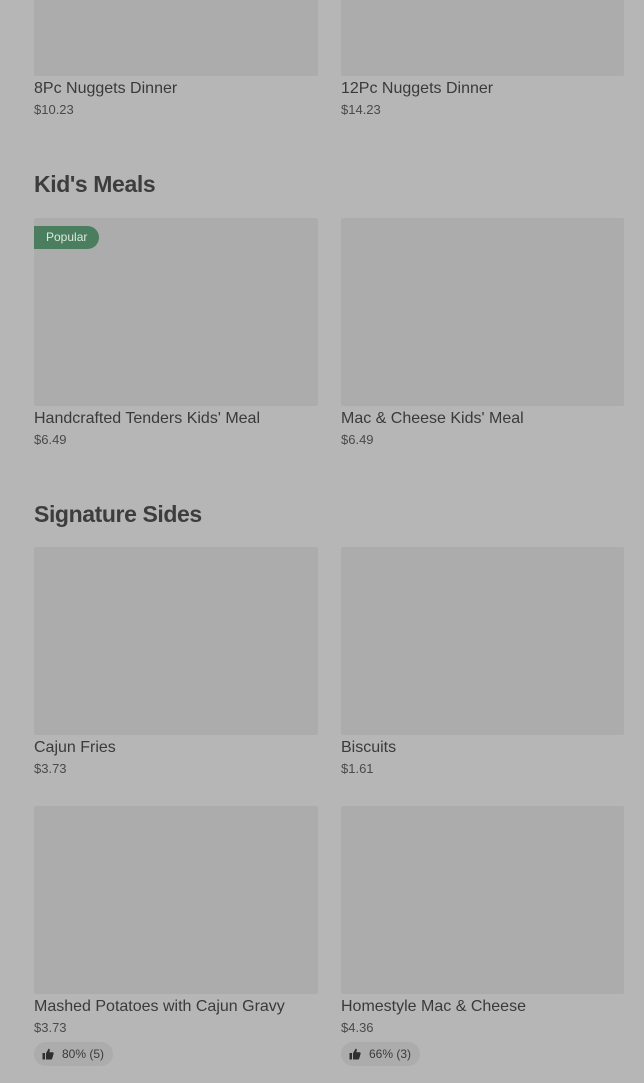 This screenshot has height=1083, width=644. I want to click on menu-item-card: Mac & Cheese Kids' Meal $6.49, so click(482, 333).